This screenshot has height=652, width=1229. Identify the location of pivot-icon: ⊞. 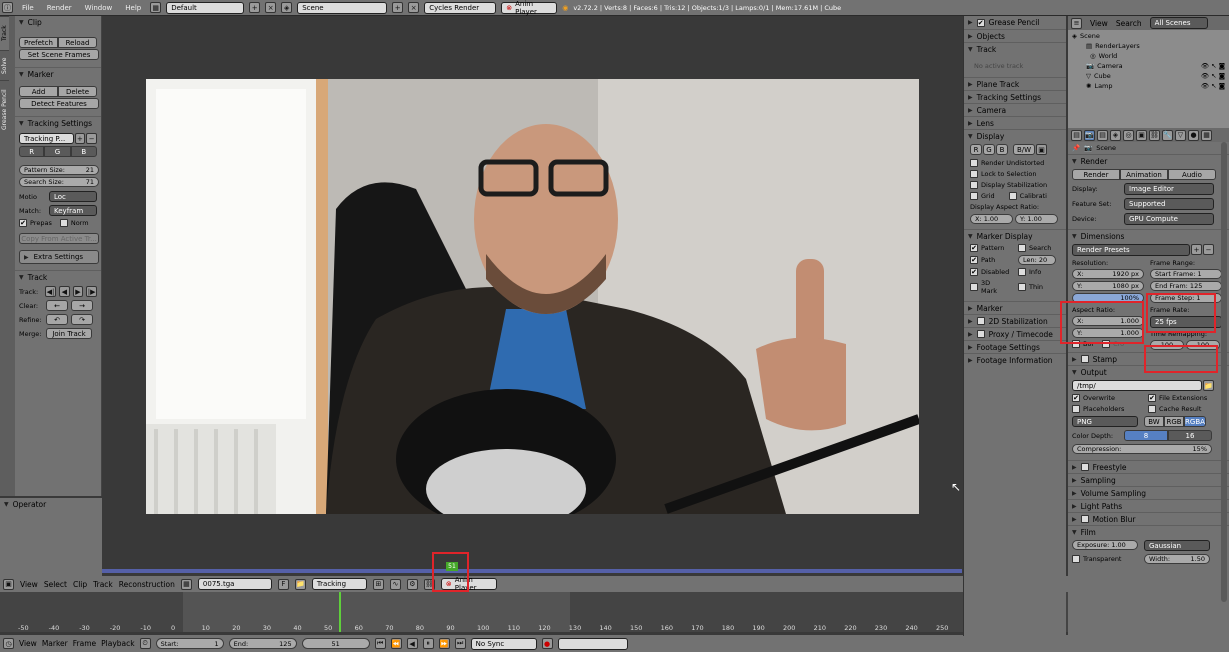
(378, 584).